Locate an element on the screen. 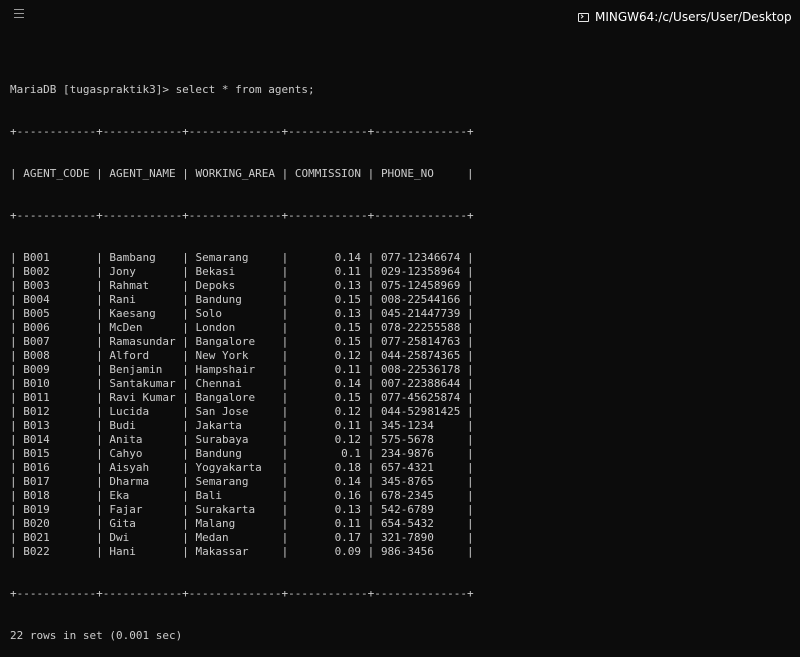  table-cell-1: Alford is located at coordinates (142, 355).